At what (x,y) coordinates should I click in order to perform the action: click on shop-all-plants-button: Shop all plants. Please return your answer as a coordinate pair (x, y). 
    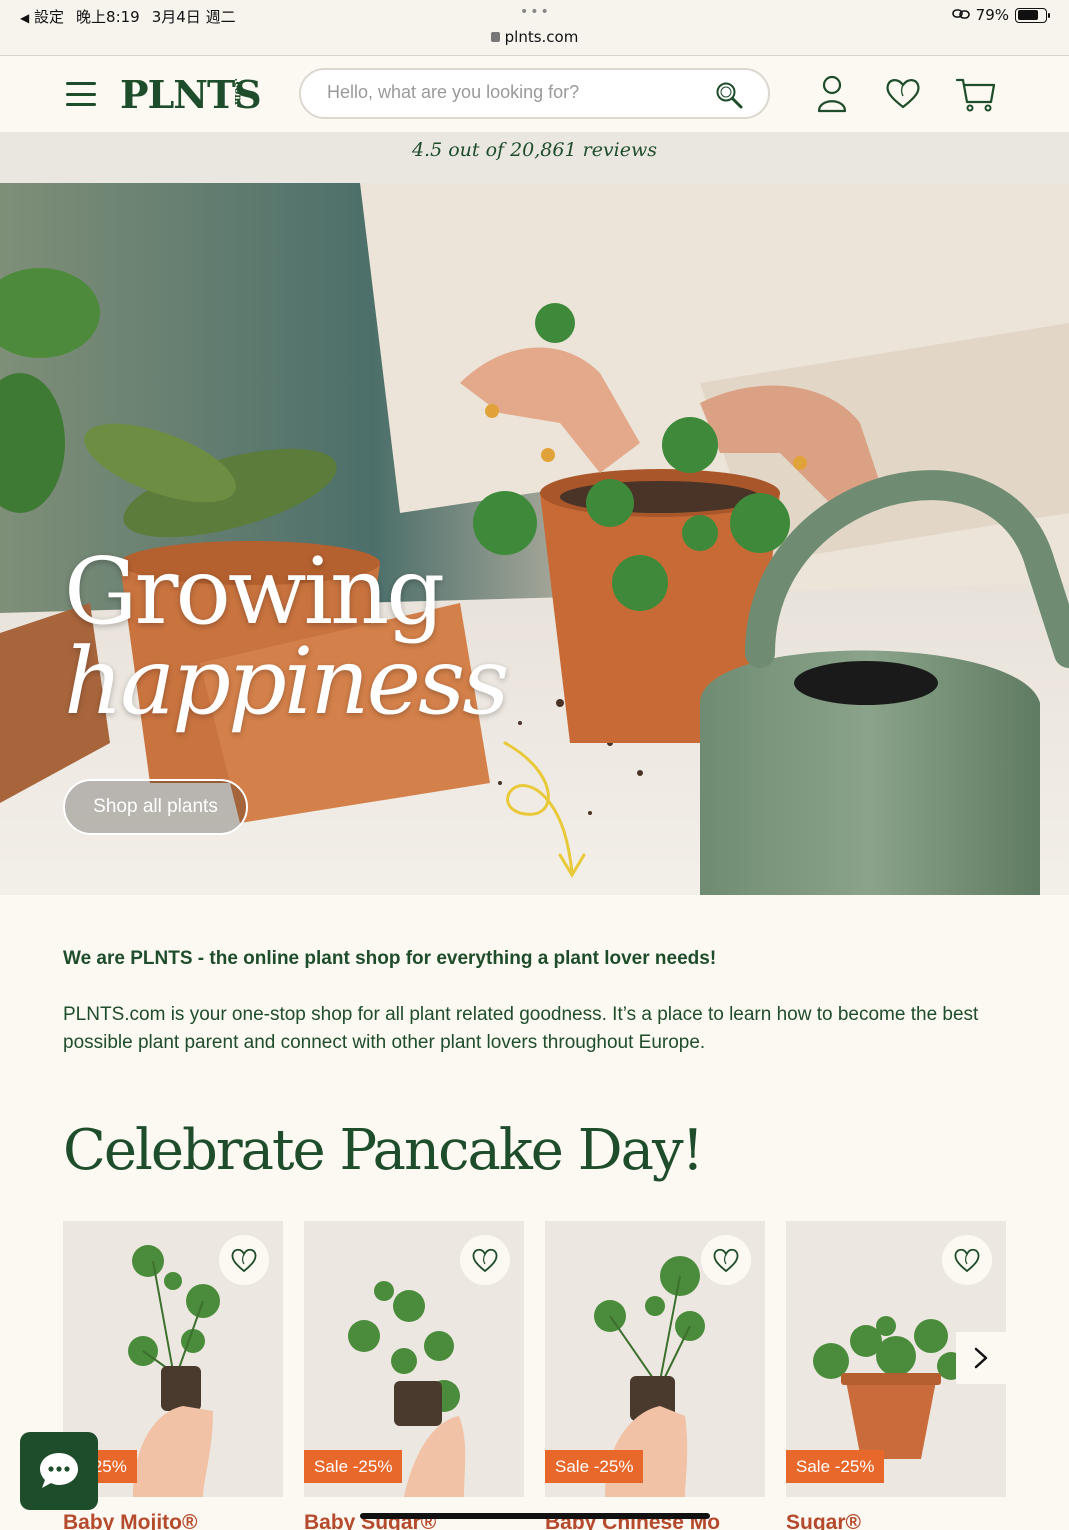
    Looking at the image, I should click on (155, 807).